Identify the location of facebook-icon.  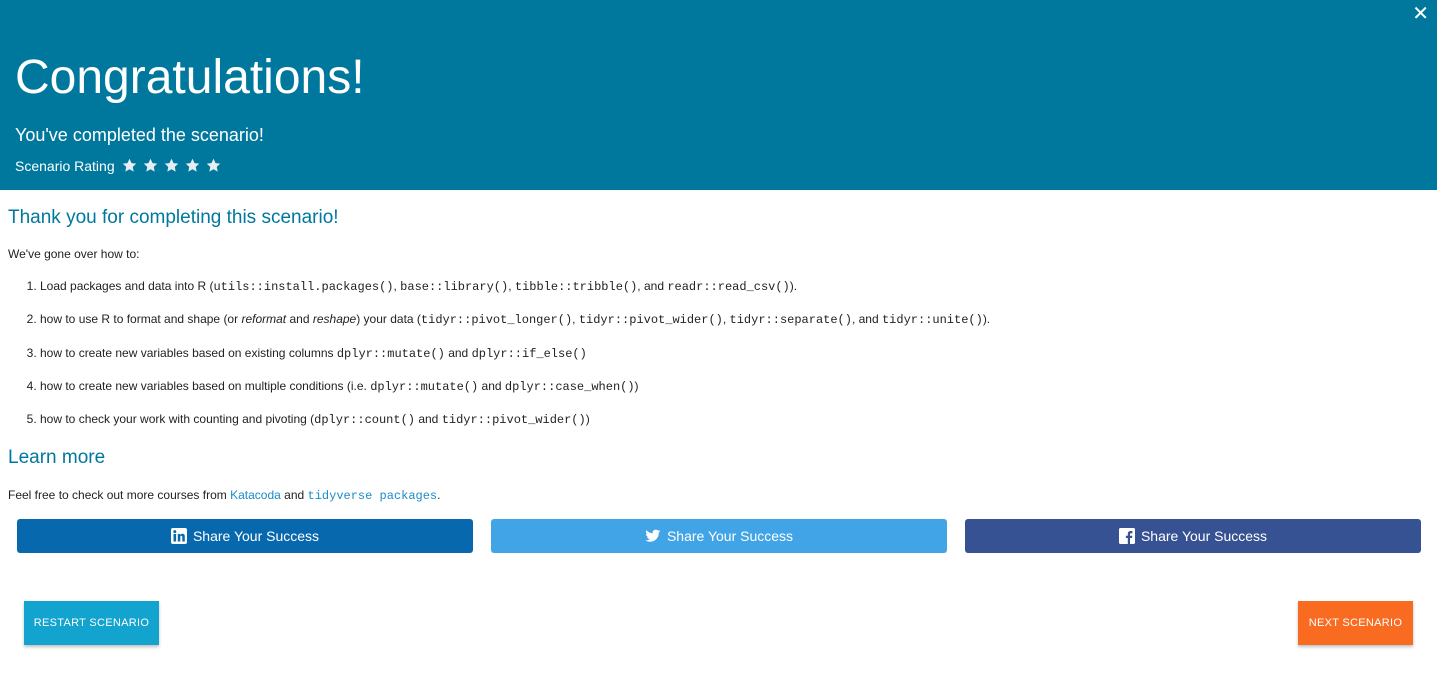
(1126, 536).